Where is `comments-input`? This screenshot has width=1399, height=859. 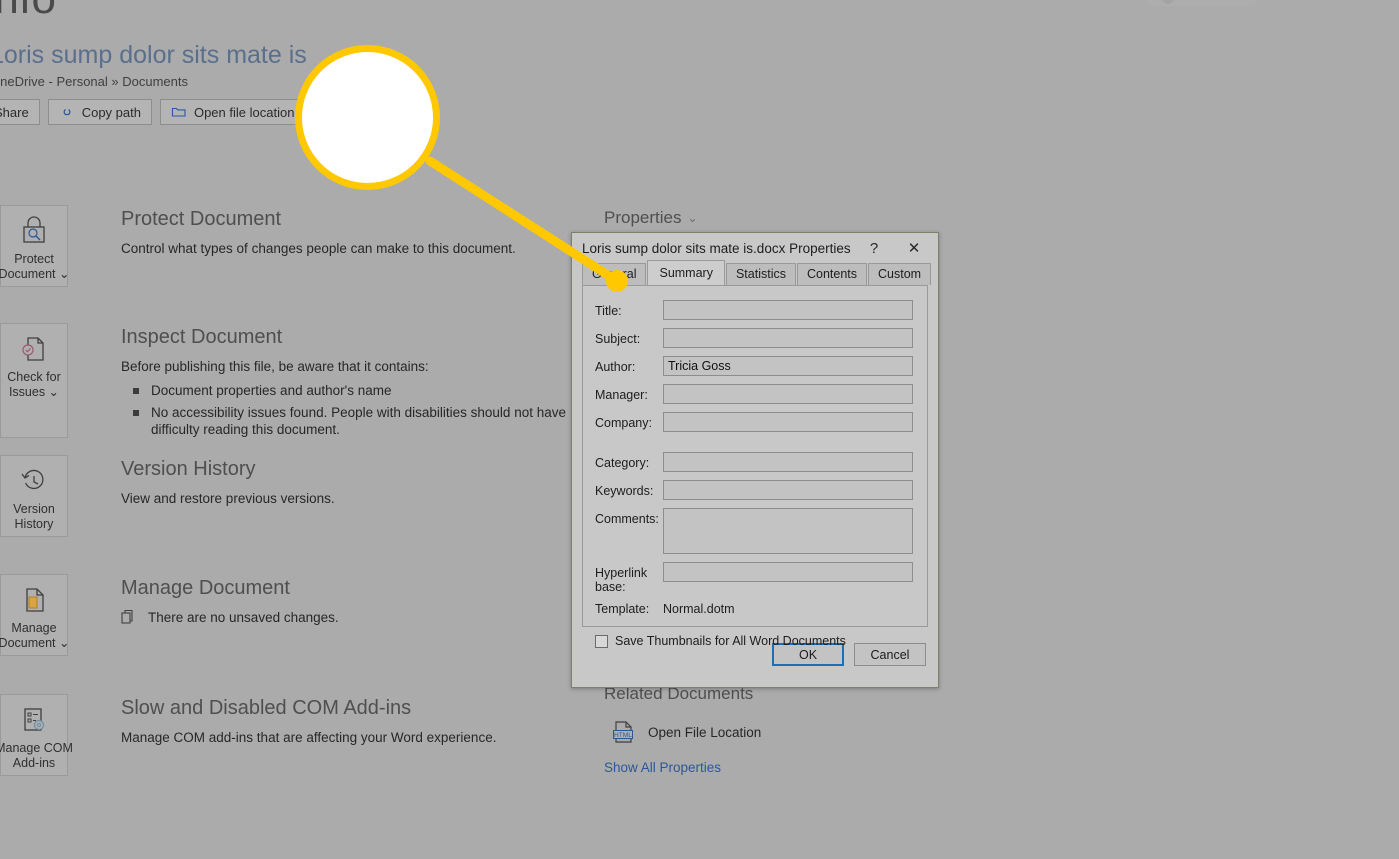
comments-input is located at coordinates (788, 531).